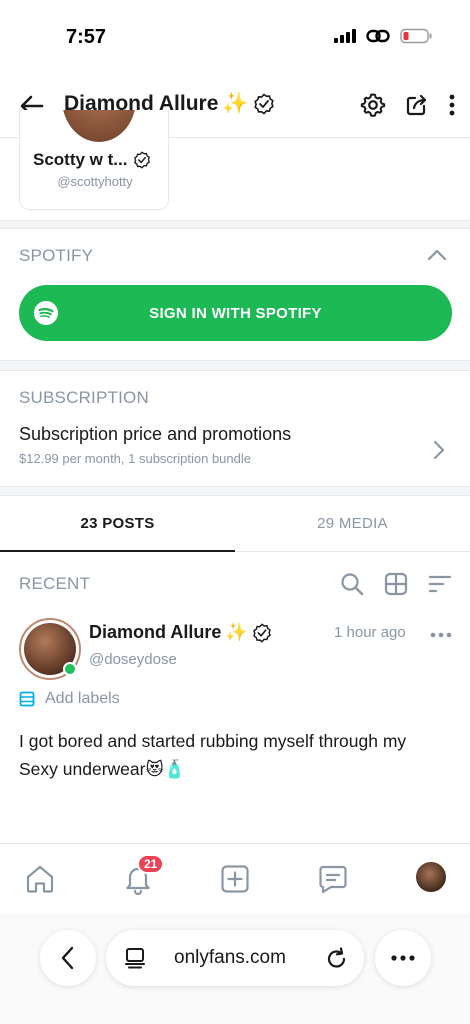 The width and height of the screenshot is (470, 1024). I want to click on status-bar: 7:57, so click(235, 38).